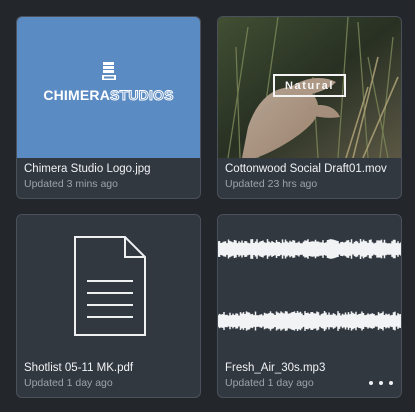  I want to click on more-options-icon, so click(381, 383).